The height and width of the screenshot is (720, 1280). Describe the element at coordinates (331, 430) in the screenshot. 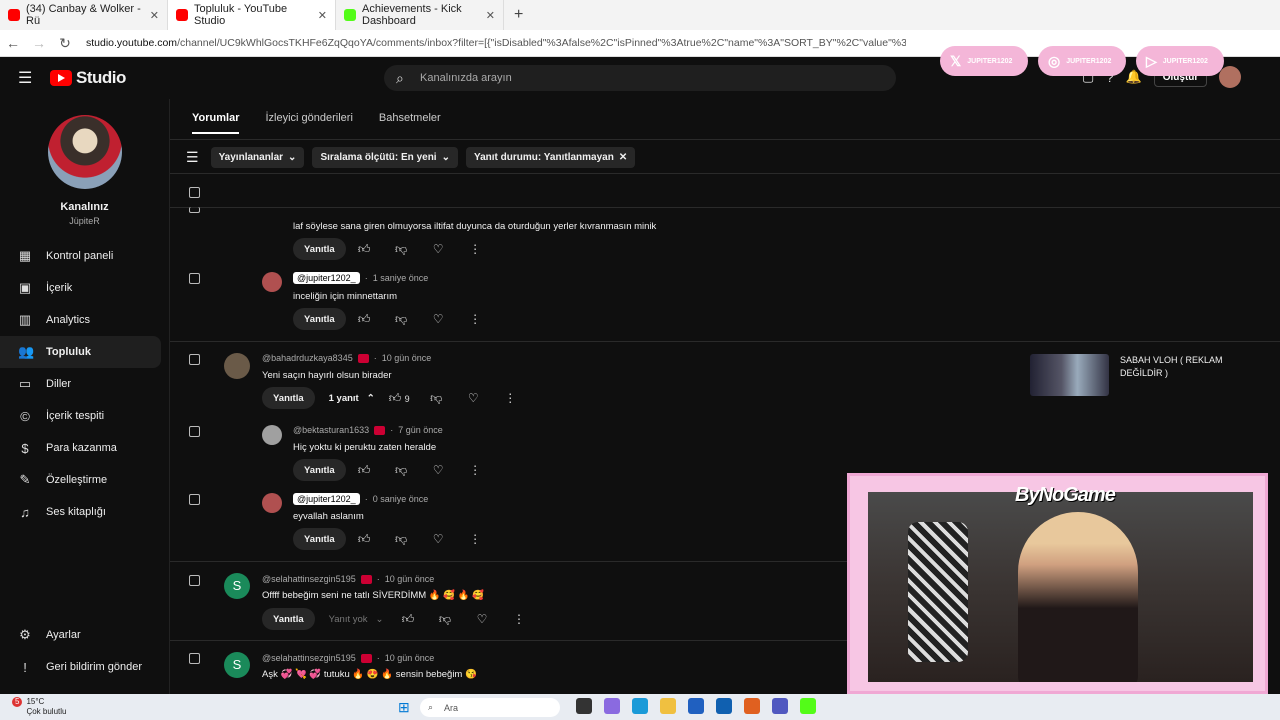

I see `comment-handle: @bektasturan1633` at that location.